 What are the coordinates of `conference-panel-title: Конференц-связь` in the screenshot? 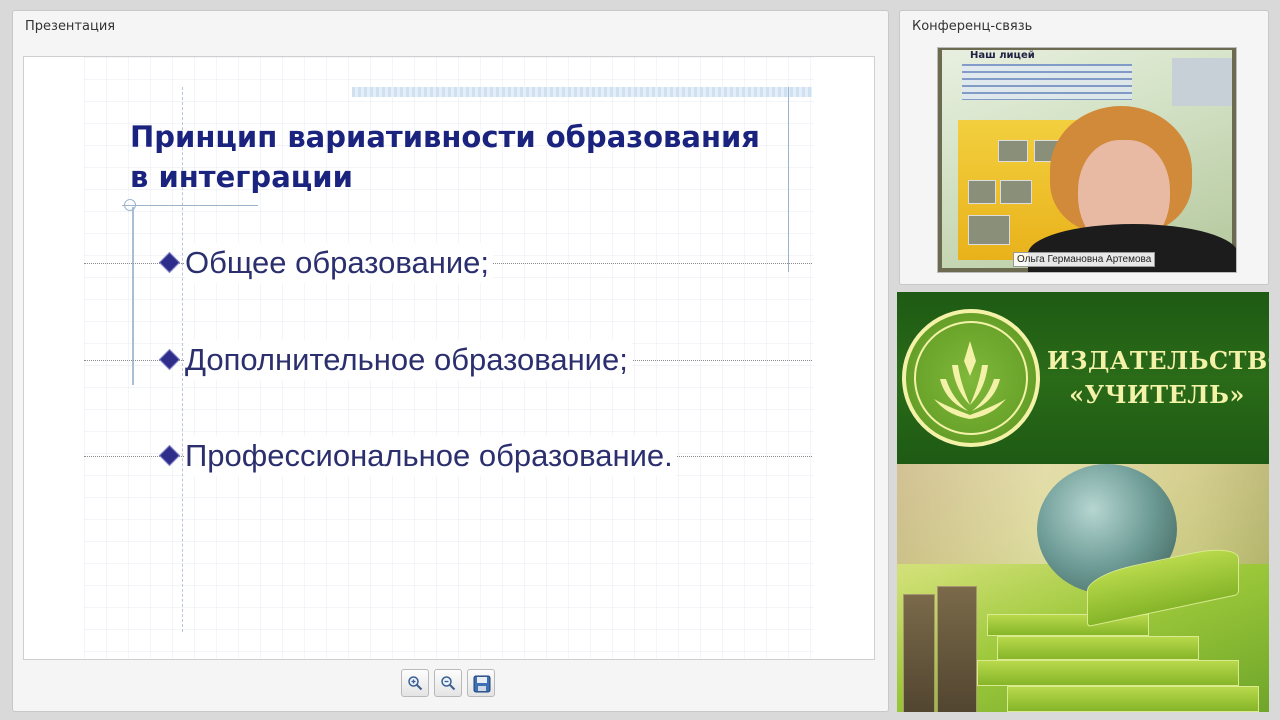 It's located at (972, 26).